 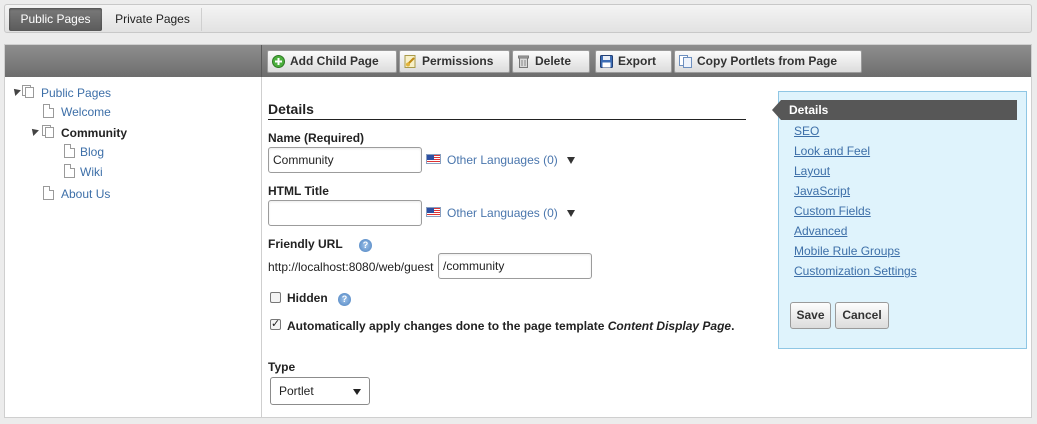 I want to click on export-button: Export, so click(x=633, y=61).